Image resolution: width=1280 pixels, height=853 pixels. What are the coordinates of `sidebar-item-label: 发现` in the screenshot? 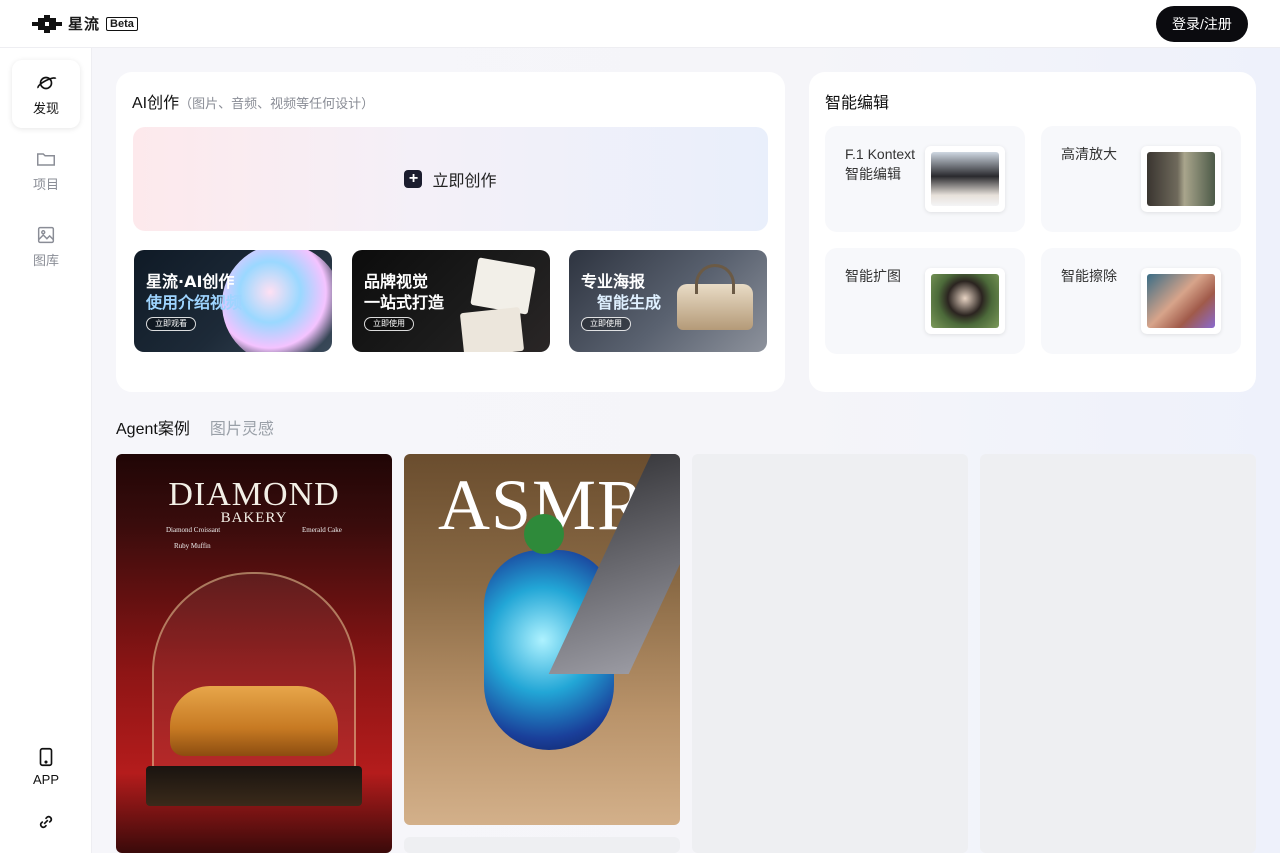 It's located at (45, 108).